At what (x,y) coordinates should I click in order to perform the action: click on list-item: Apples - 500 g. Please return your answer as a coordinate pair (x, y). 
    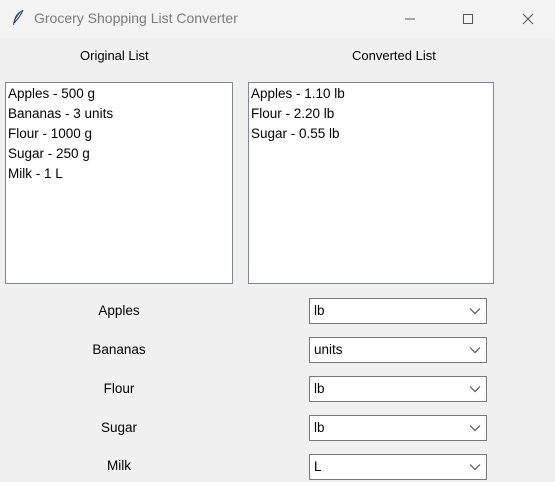
    Looking at the image, I should click on (119, 94).